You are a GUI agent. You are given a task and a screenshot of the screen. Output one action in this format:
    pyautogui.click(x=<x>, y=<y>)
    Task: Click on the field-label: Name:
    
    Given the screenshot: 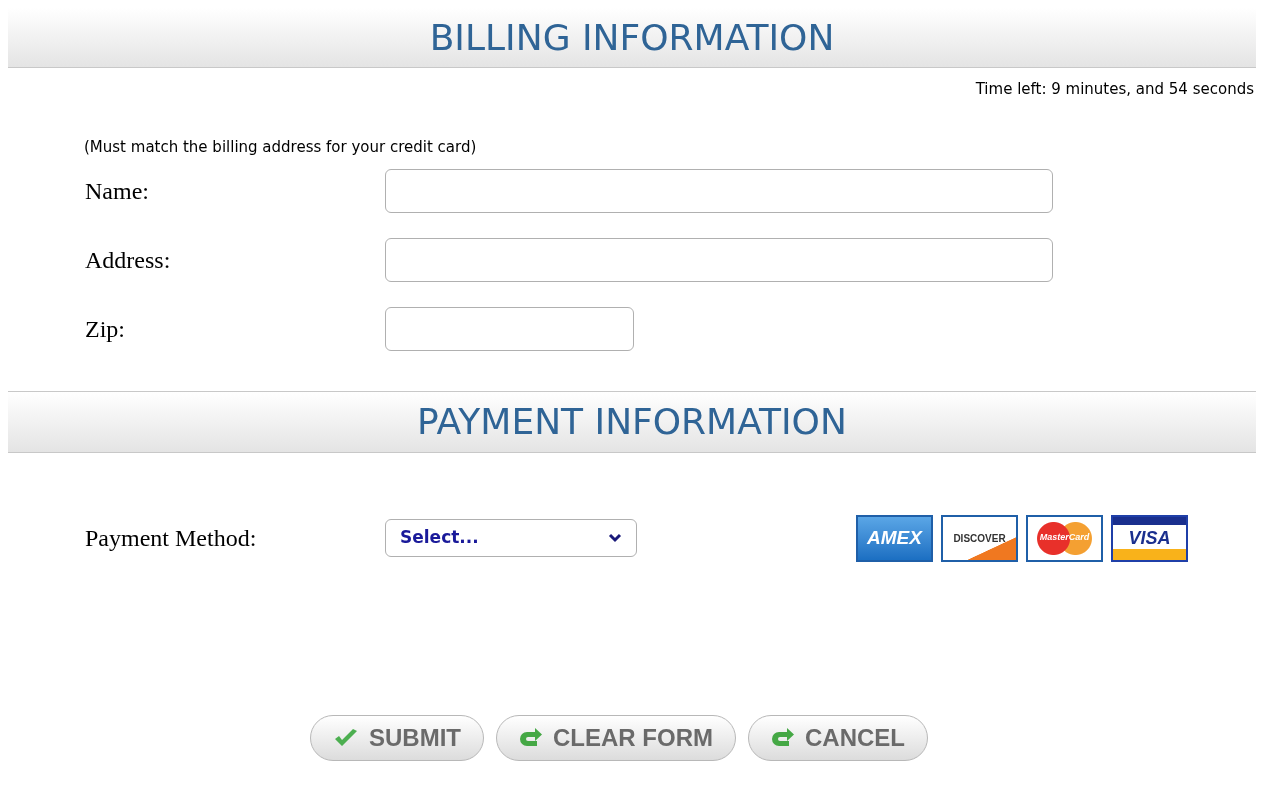 What is the action you would take?
    pyautogui.click(x=117, y=191)
    